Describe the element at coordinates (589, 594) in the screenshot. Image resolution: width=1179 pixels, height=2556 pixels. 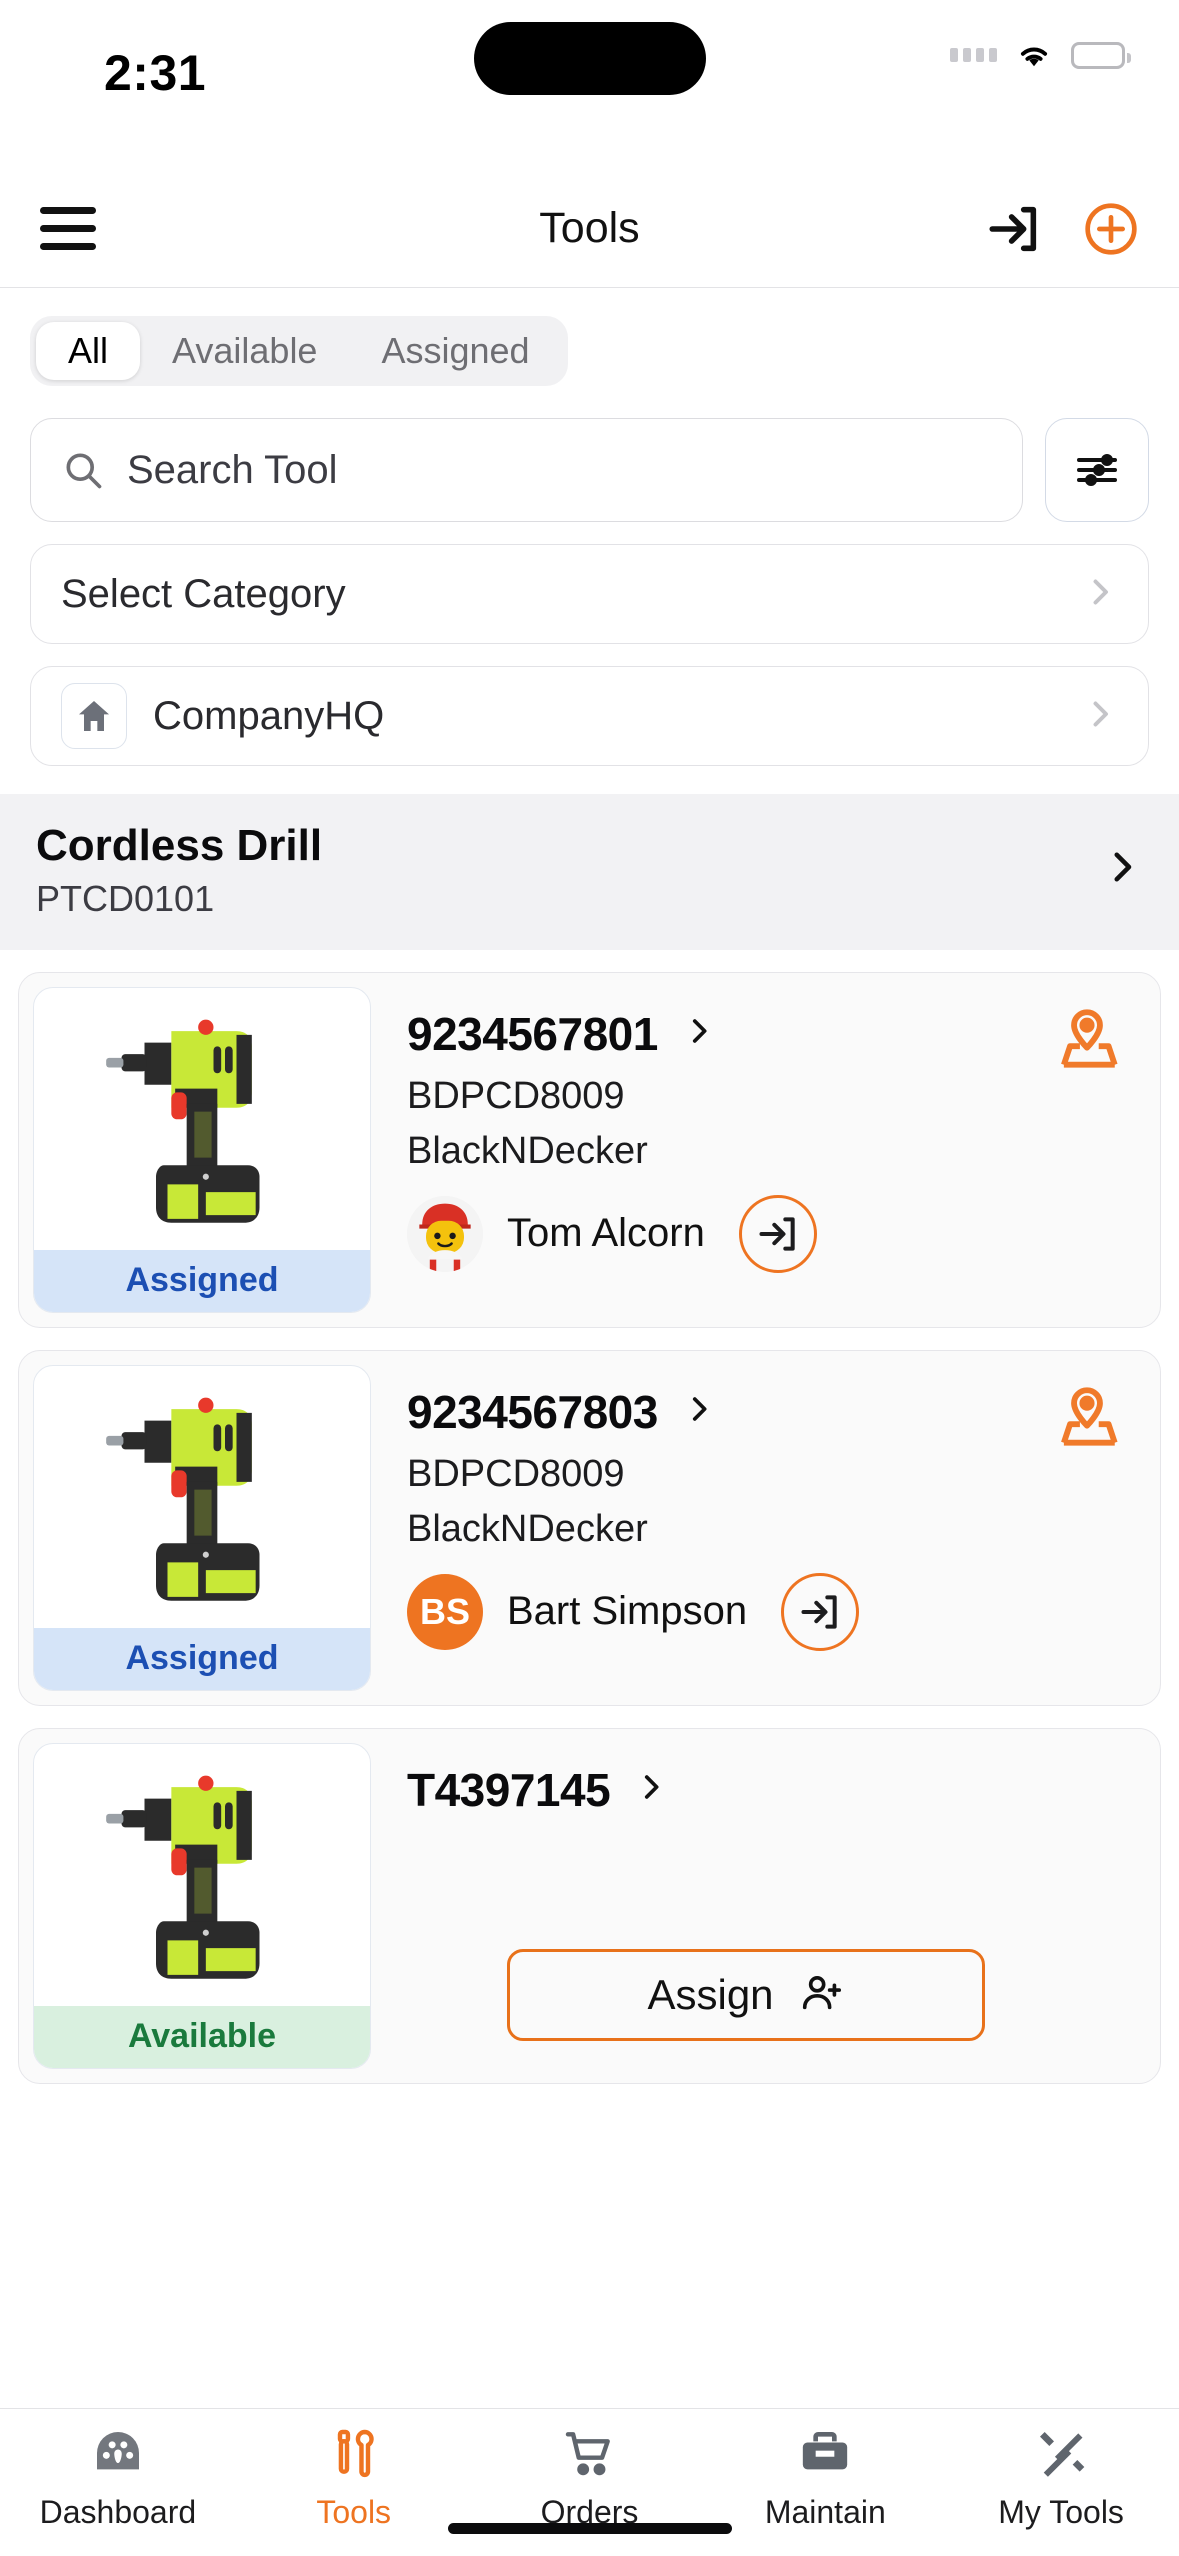
I see `category-select: Select Category` at that location.